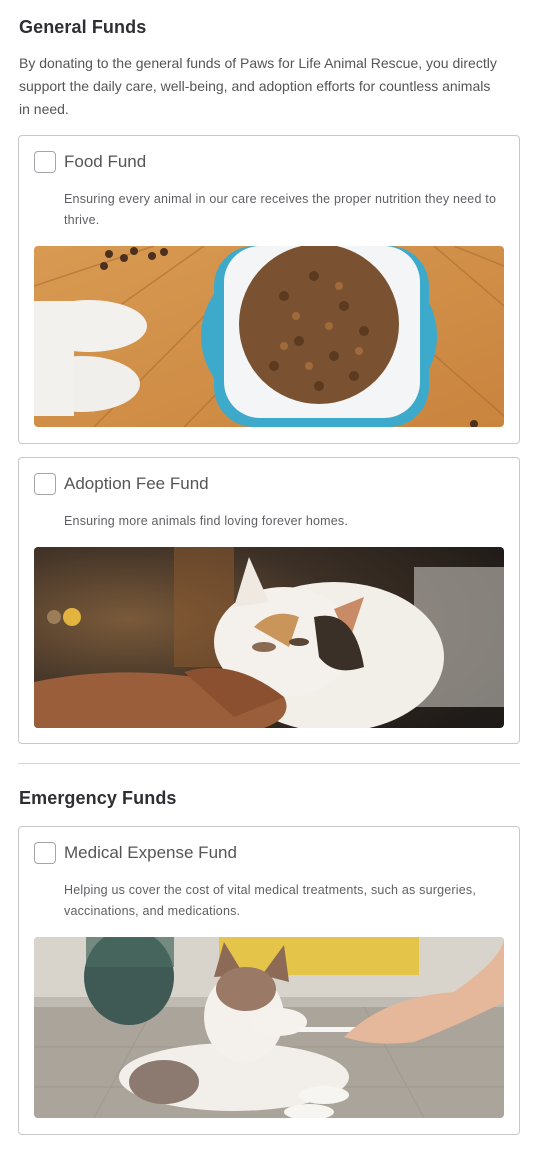 The image size is (538, 1150). Describe the element at coordinates (45, 162) in the screenshot. I see `food-fund-checkbox` at that location.